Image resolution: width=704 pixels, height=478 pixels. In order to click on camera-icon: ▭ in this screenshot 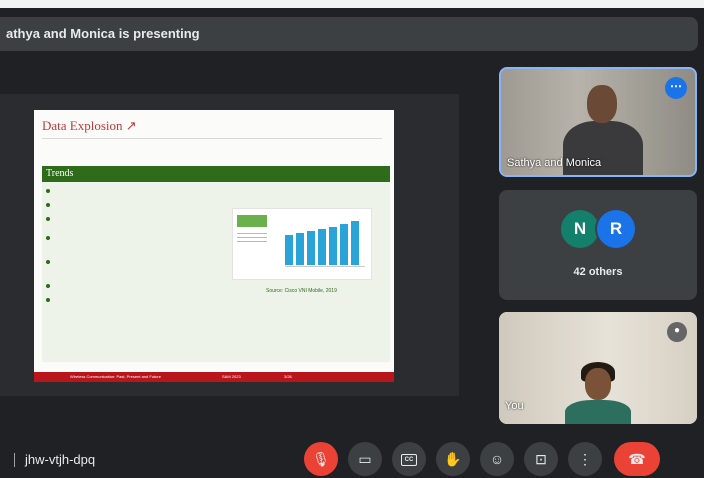, I will do `click(365, 459)`.